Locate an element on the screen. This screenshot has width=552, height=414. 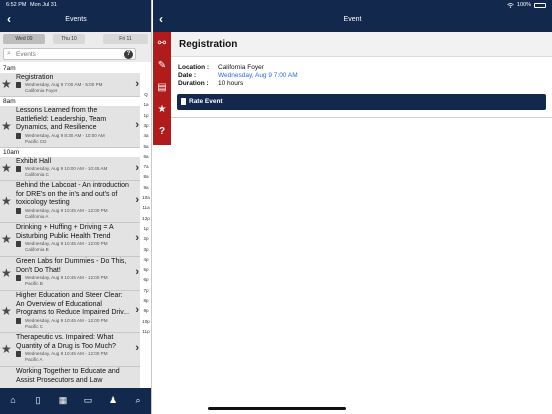
section-index-item: 7a is located at coordinates (145, 166).